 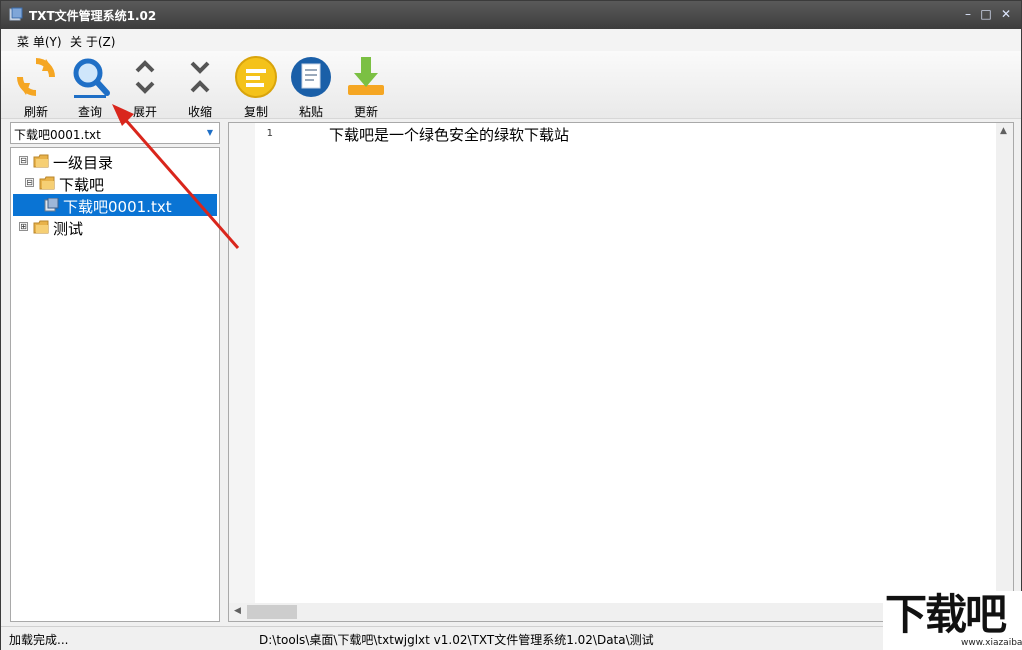 What do you see at coordinates (511, 40) in the screenshot?
I see `menu-bar: 菜 单(Y) 关 于(Z)` at bounding box center [511, 40].